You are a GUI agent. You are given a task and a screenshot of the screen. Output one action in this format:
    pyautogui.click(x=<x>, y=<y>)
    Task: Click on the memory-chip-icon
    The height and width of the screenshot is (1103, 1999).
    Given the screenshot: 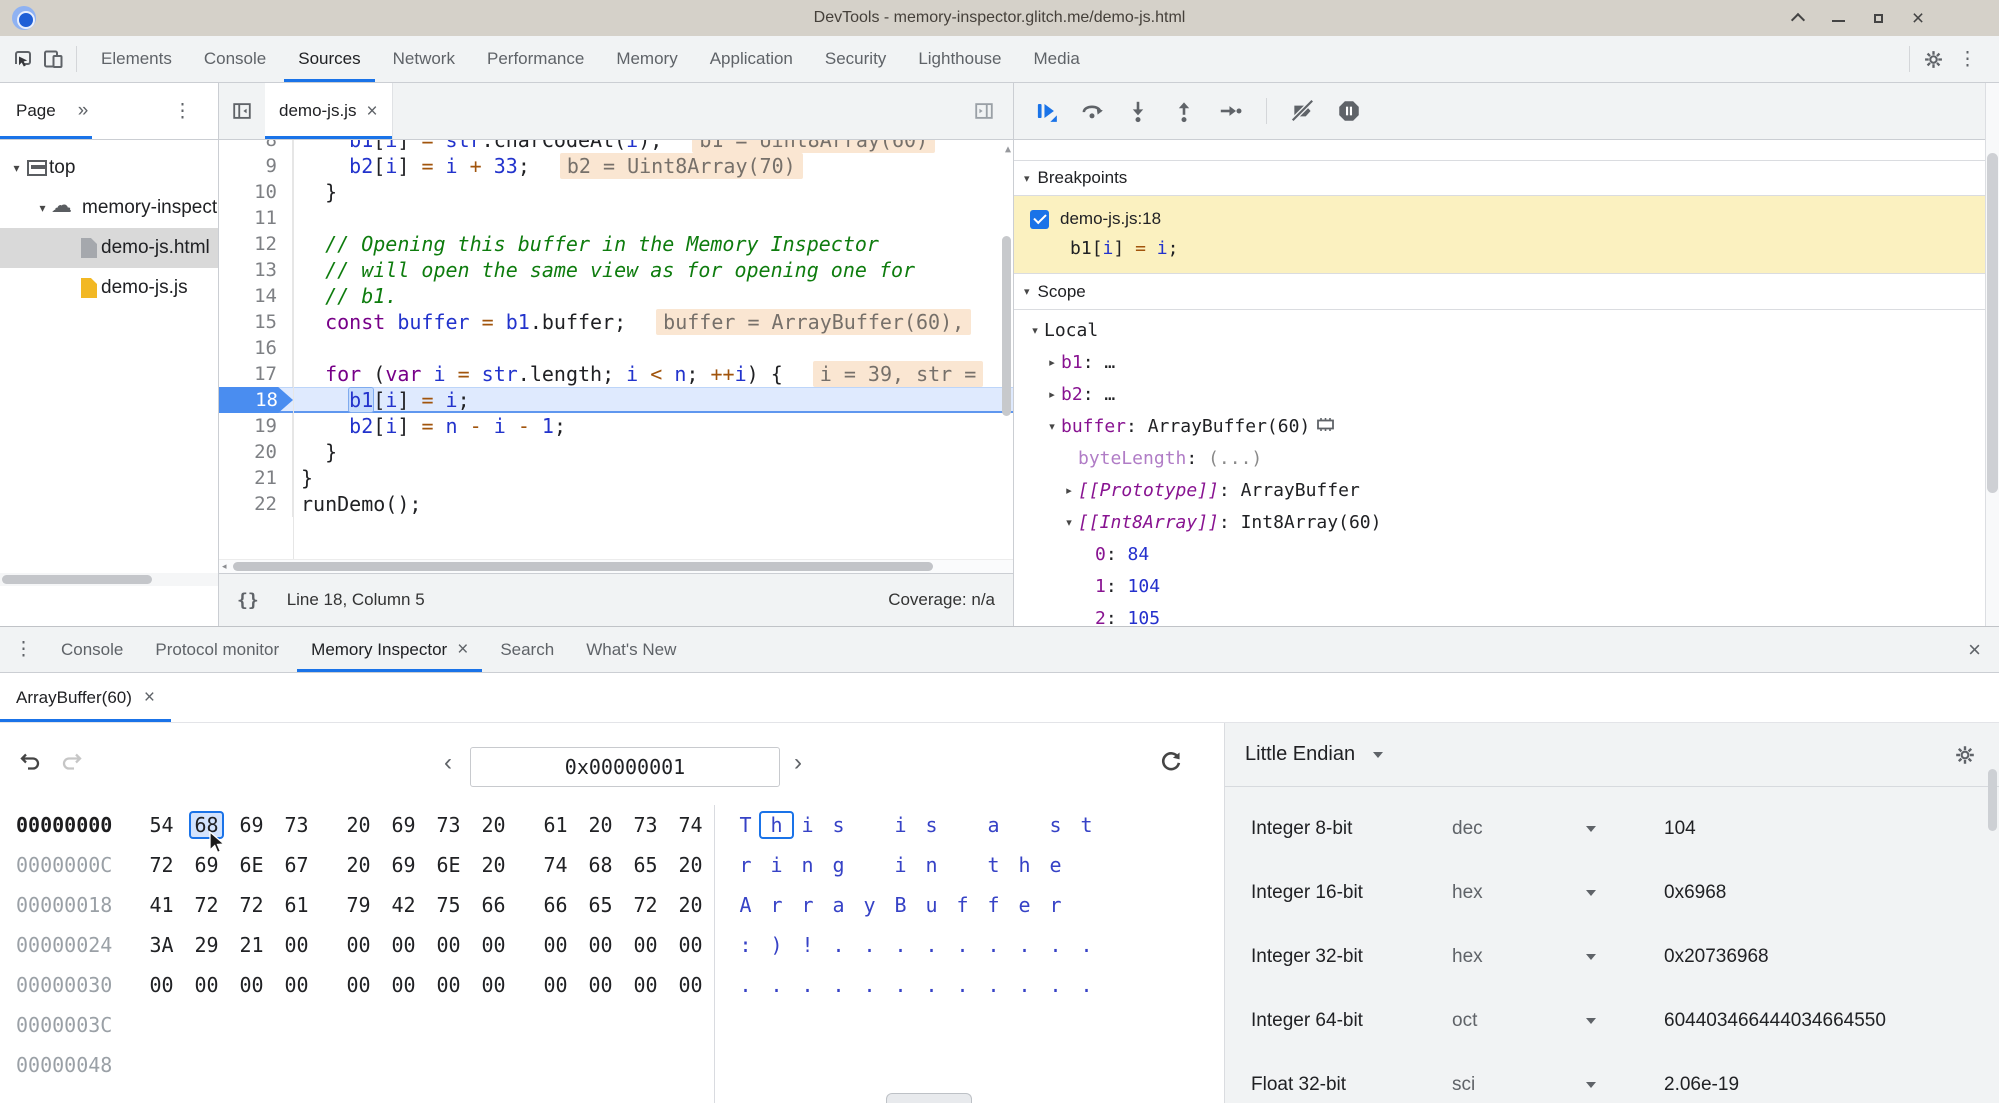 What is the action you would take?
    pyautogui.click(x=1325, y=426)
    